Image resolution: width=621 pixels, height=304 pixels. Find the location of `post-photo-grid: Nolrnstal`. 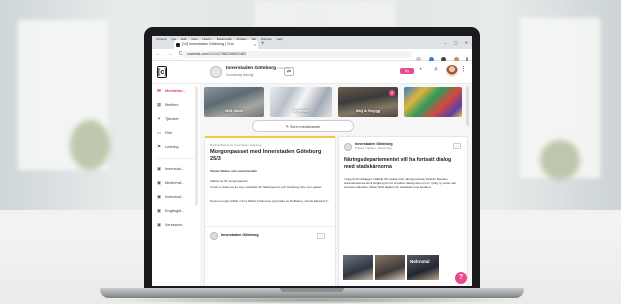

post-photo-grid: Nolrnstal is located at coordinates (391, 267).